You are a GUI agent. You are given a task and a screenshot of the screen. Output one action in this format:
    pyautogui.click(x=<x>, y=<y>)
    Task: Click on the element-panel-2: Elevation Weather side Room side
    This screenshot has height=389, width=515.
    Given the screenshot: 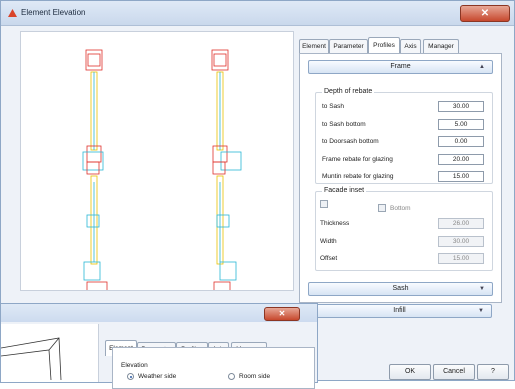 What is the action you would take?
    pyautogui.click(x=213, y=368)
    